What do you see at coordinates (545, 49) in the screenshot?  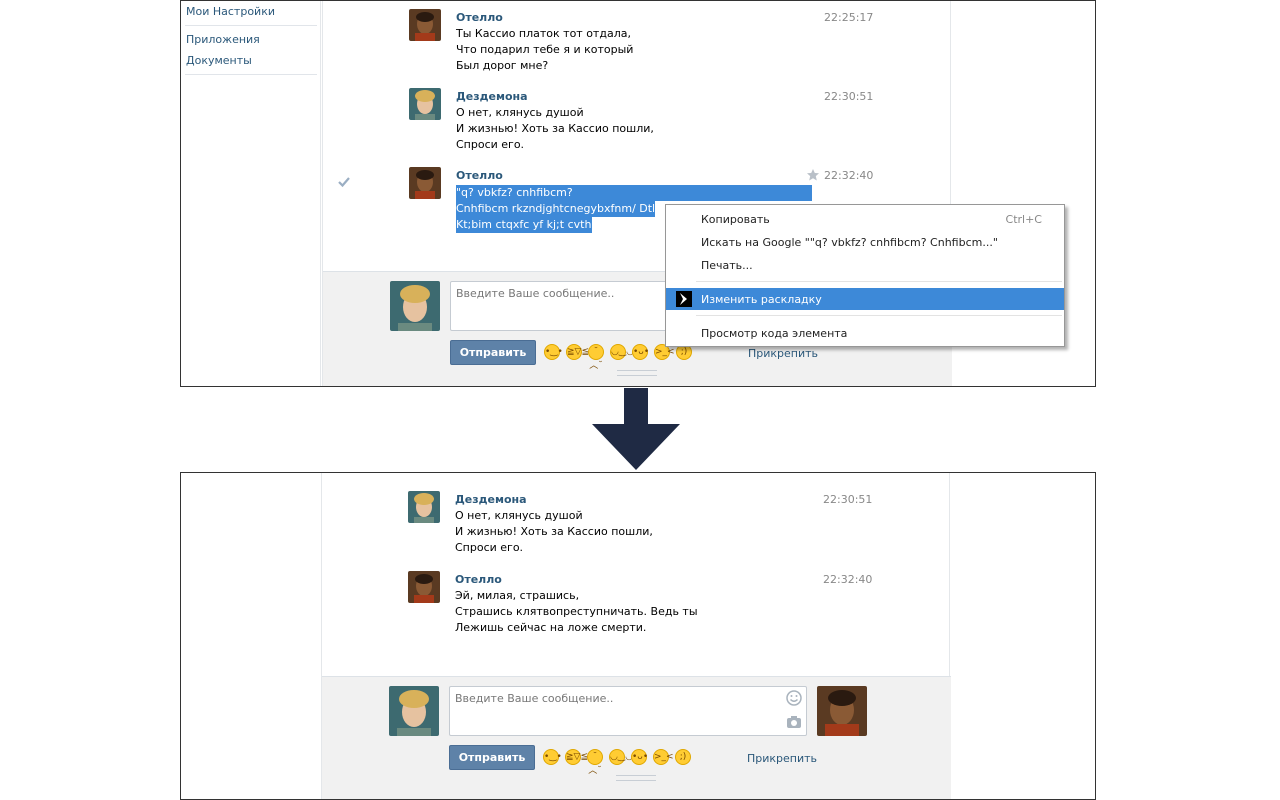 I see `message-text: Что подарил тебе я и который` at bounding box center [545, 49].